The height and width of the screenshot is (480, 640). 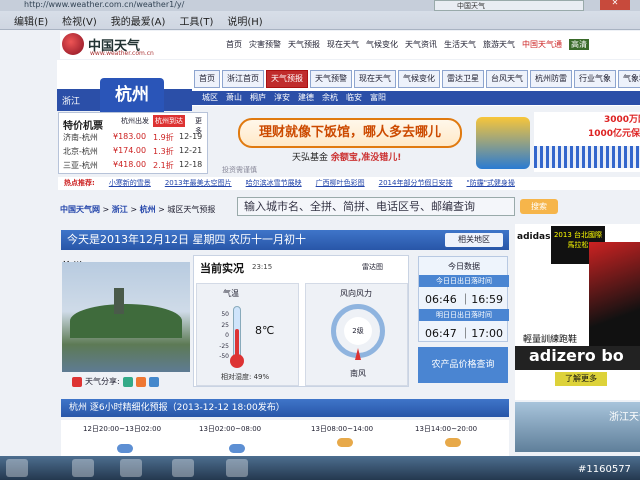 I want to click on browser-tab: 中国天气, so click(x=509, y=5).